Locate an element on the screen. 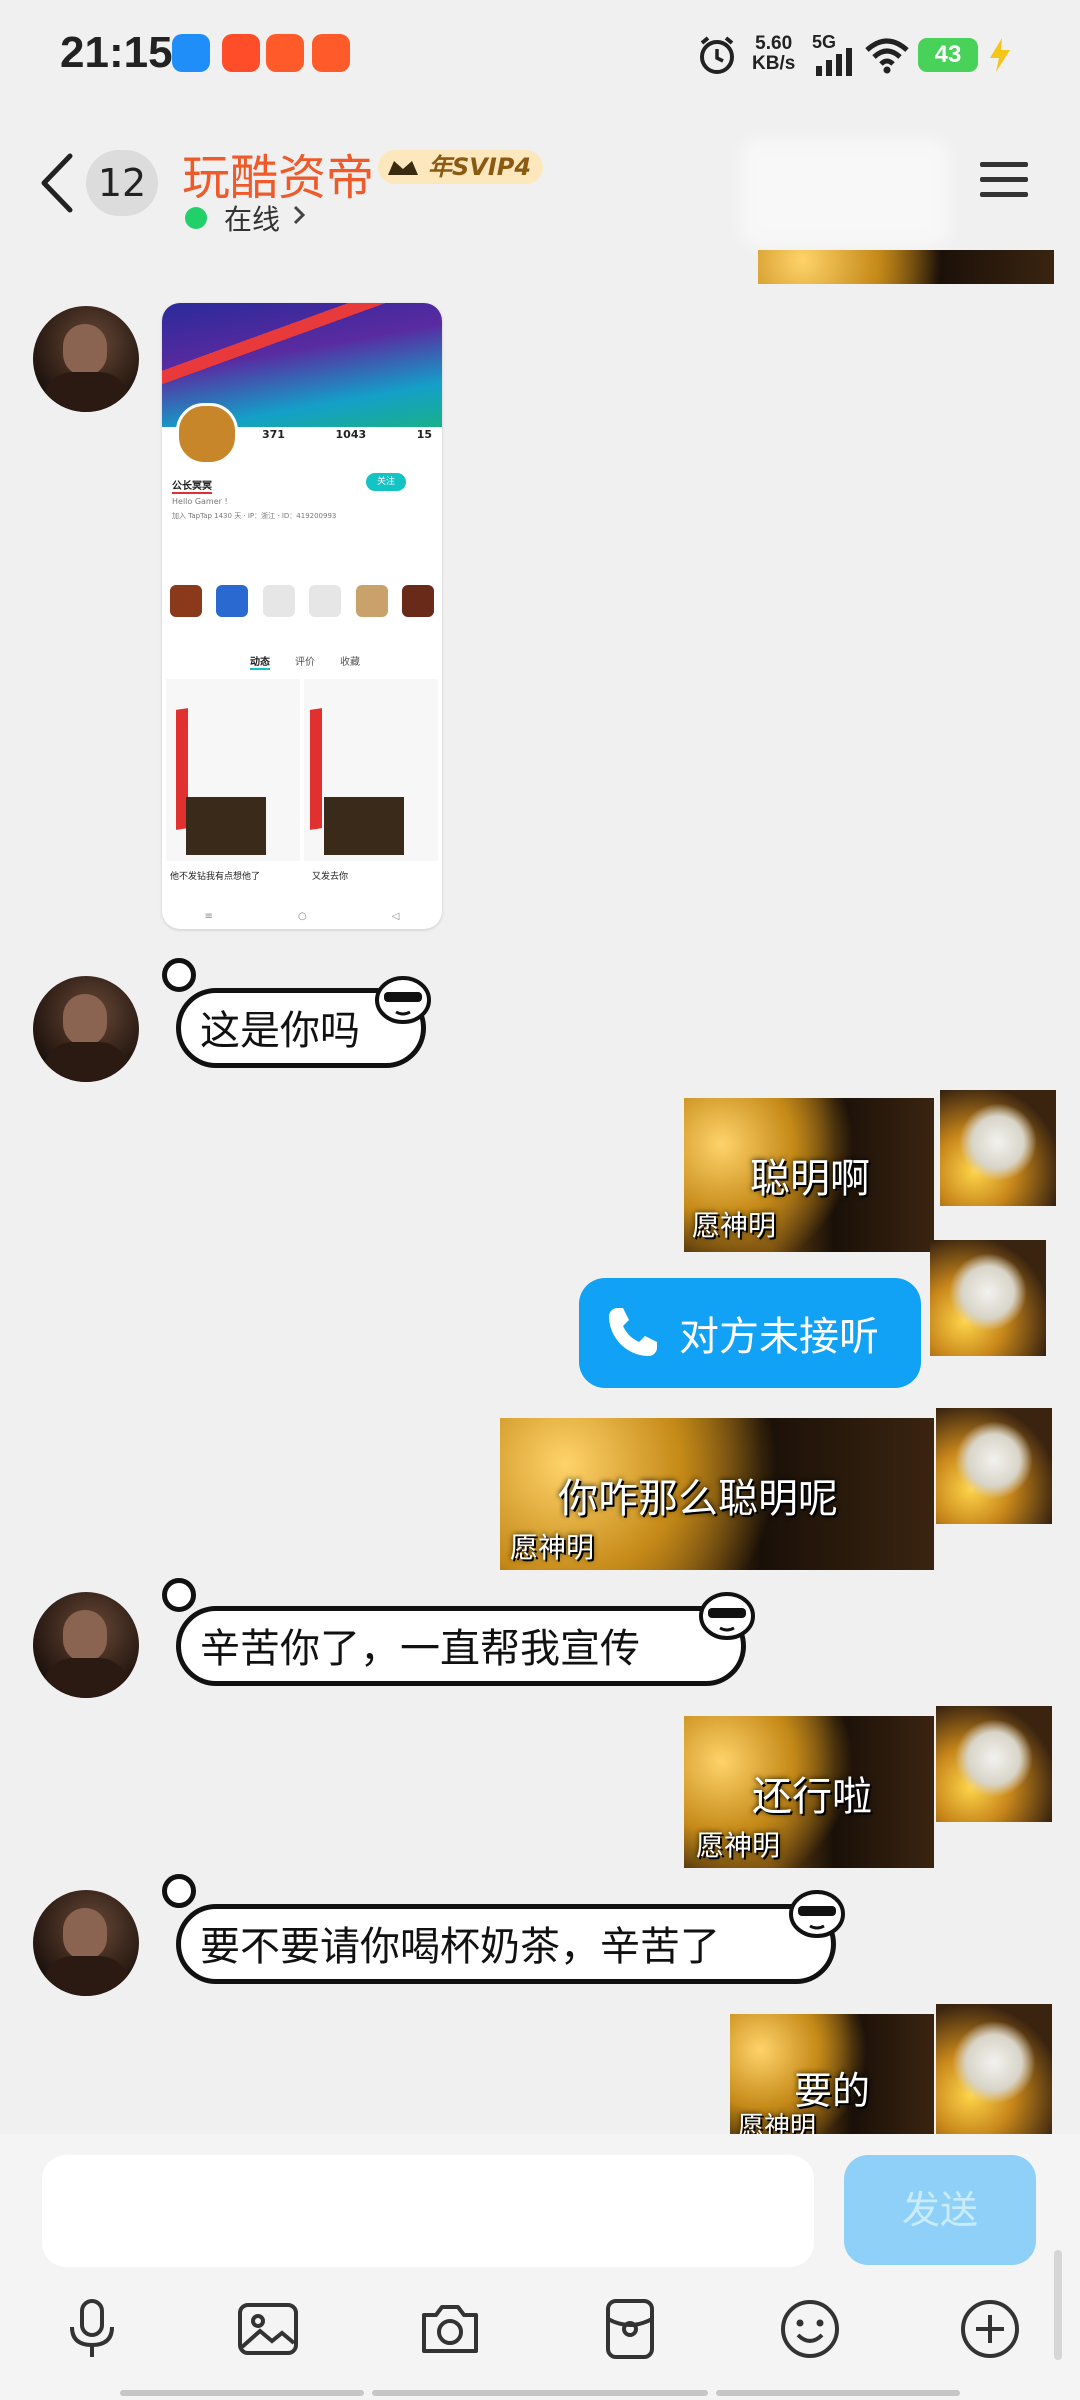  microphone-icon is located at coordinates (92, 2329).